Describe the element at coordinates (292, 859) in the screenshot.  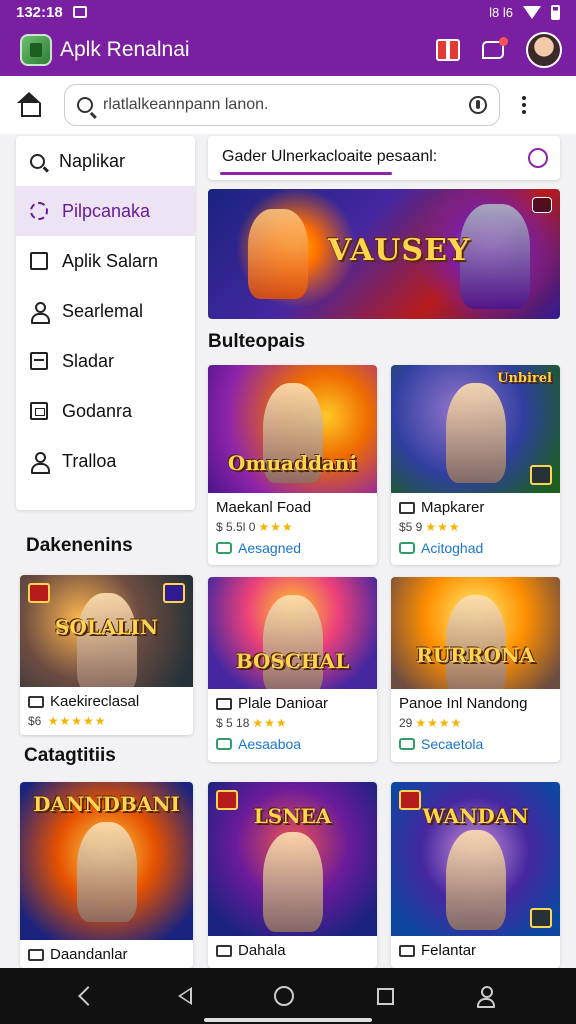
I see `card-artwork: LSNEA` at that location.